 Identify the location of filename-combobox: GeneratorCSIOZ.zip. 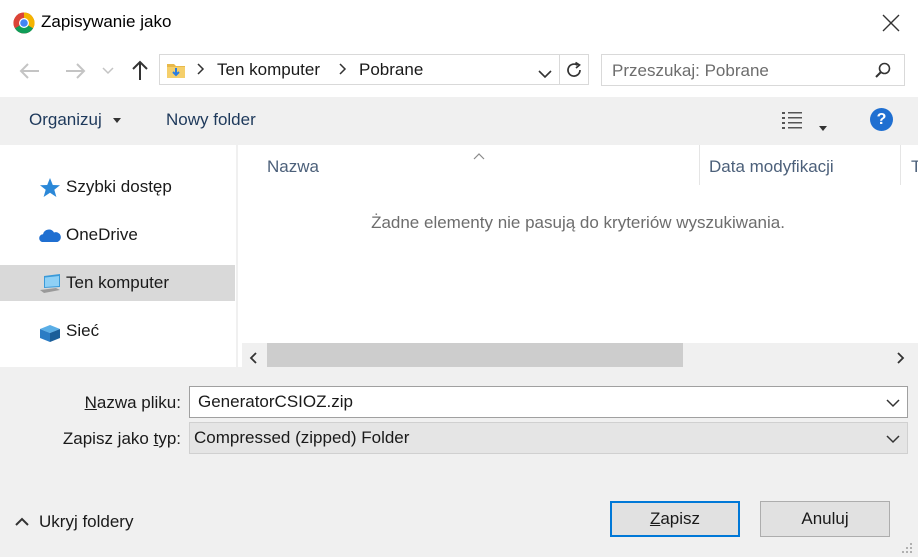
(548, 402).